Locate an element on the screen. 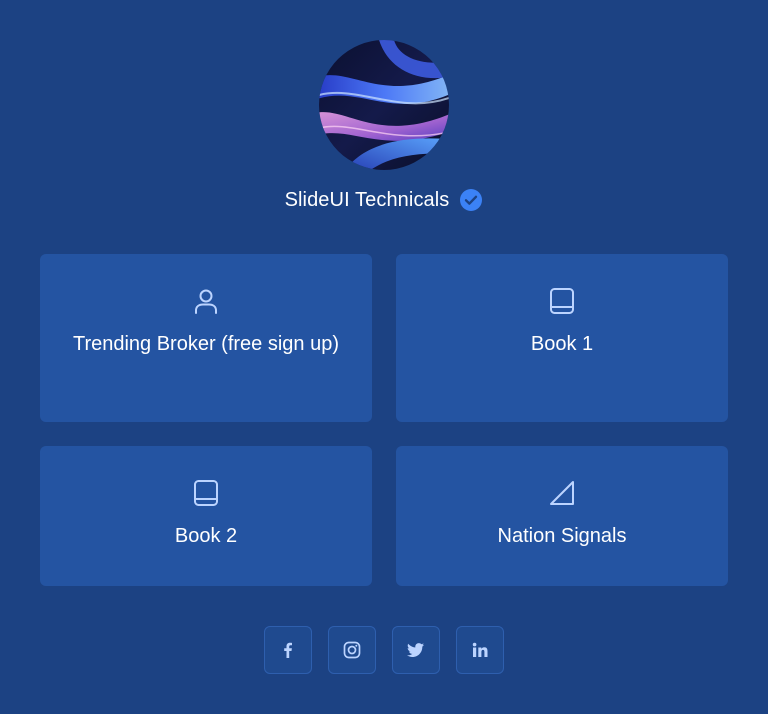 This screenshot has width=768, height=714. link-card-trending-broker: Trending Broker (free sign up) is located at coordinates (206, 338).